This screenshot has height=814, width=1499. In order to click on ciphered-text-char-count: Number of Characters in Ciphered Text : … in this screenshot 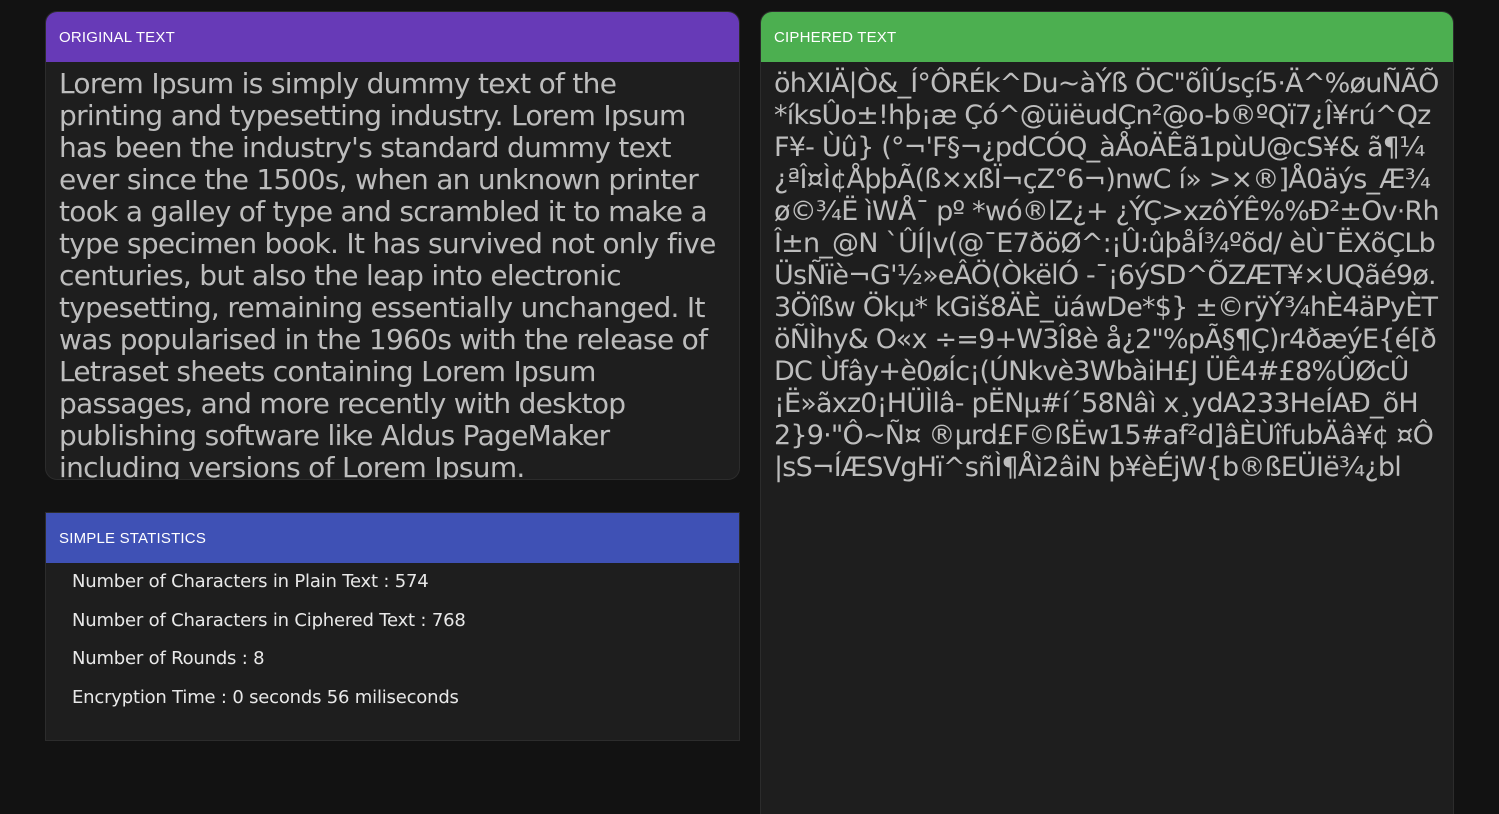, I will do `click(269, 620)`.